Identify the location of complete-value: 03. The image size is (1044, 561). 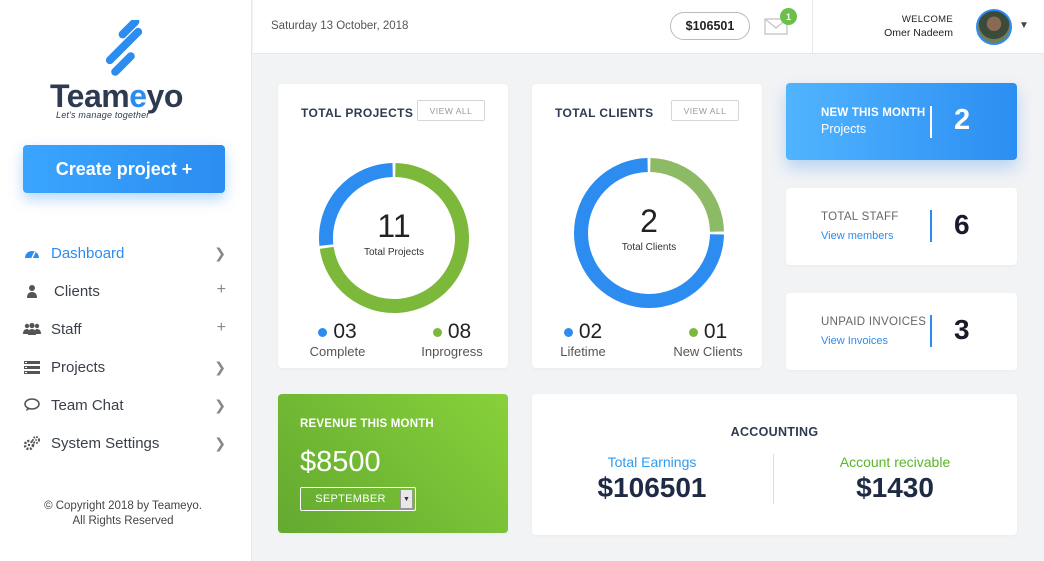
(345, 331).